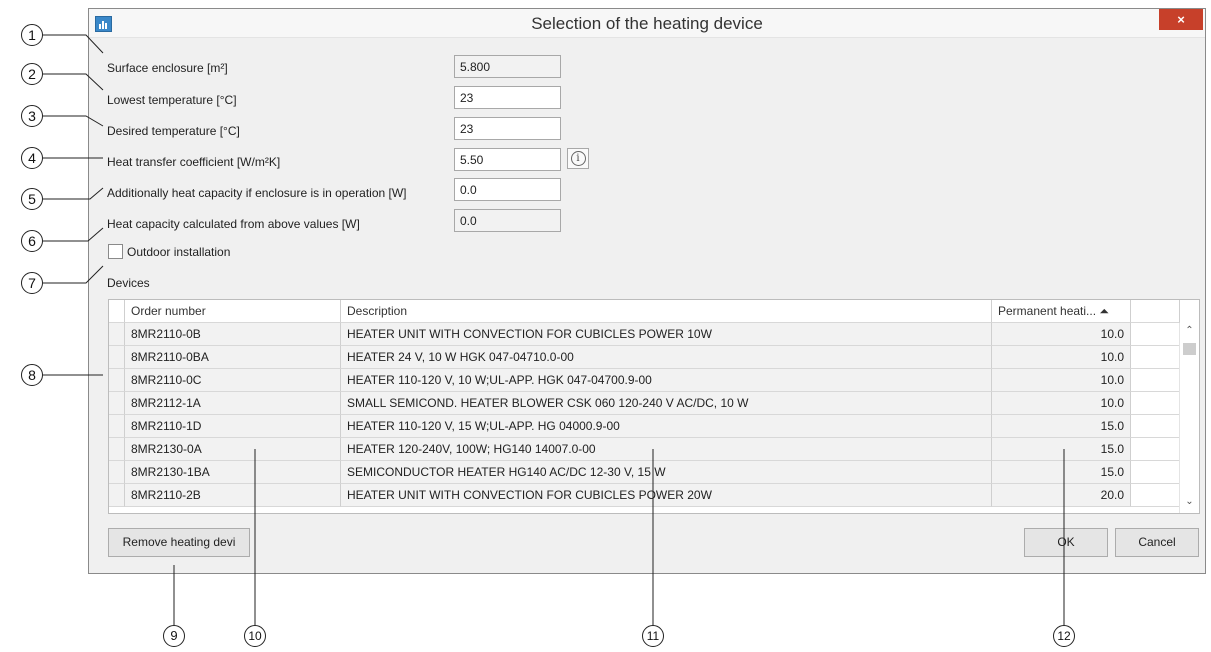 This screenshot has width=1211, height=652. What do you see at coordinates (32, 375) in the screenshot?
I see `callout-badge-8: 8` at bounding box center [32, 375].